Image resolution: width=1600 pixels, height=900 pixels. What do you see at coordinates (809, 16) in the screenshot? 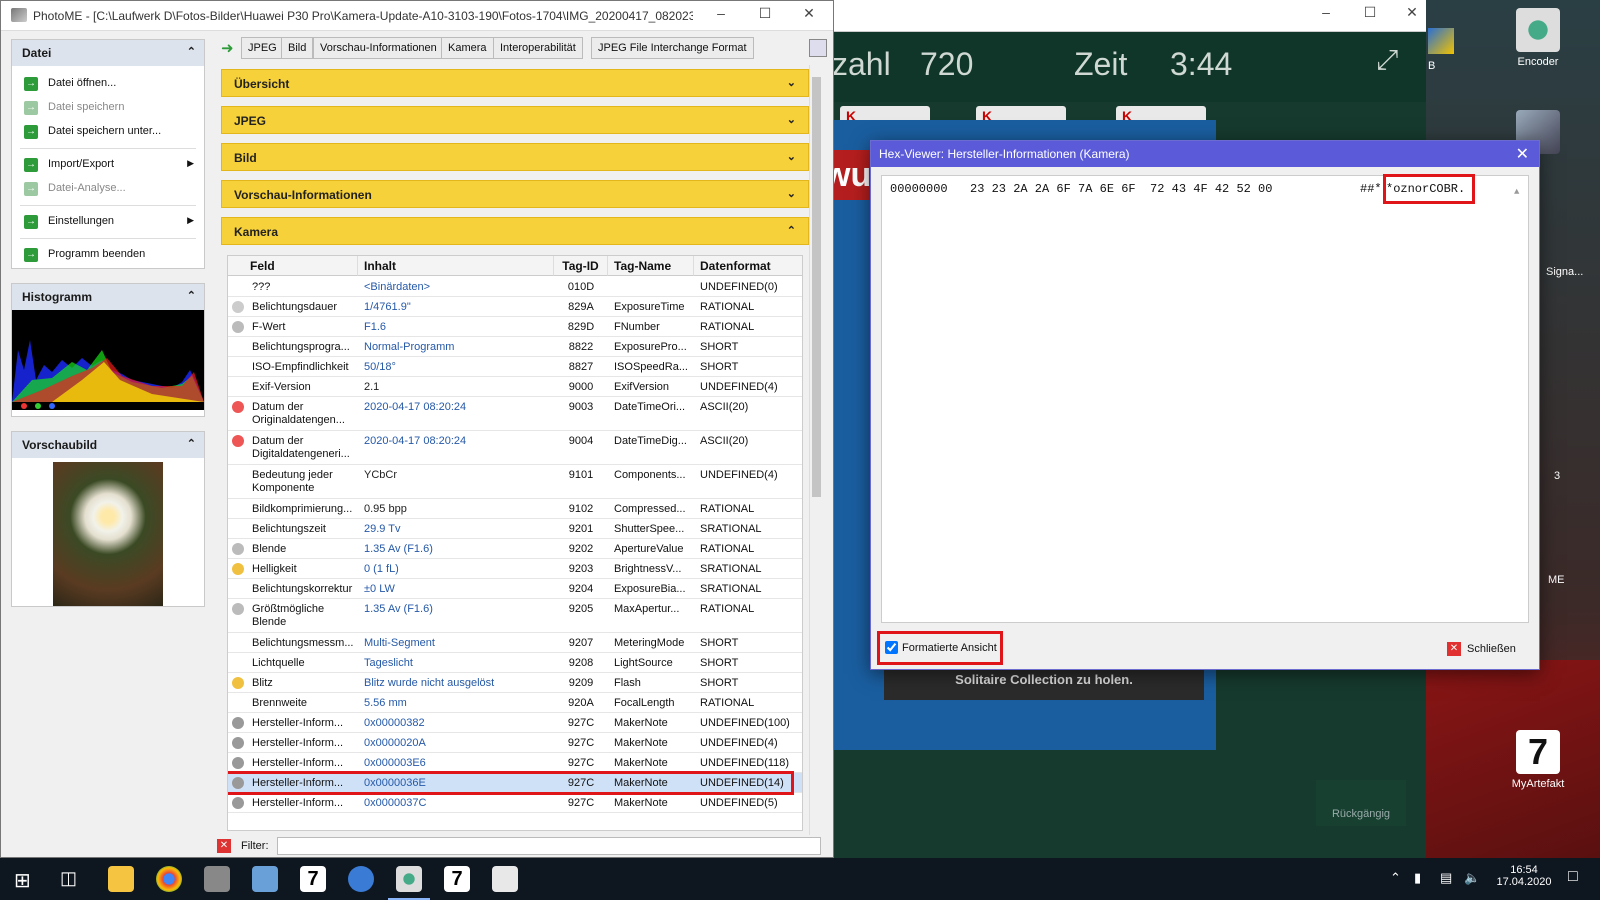
I see `close-button: ✕` at bounding box center [809, 16].